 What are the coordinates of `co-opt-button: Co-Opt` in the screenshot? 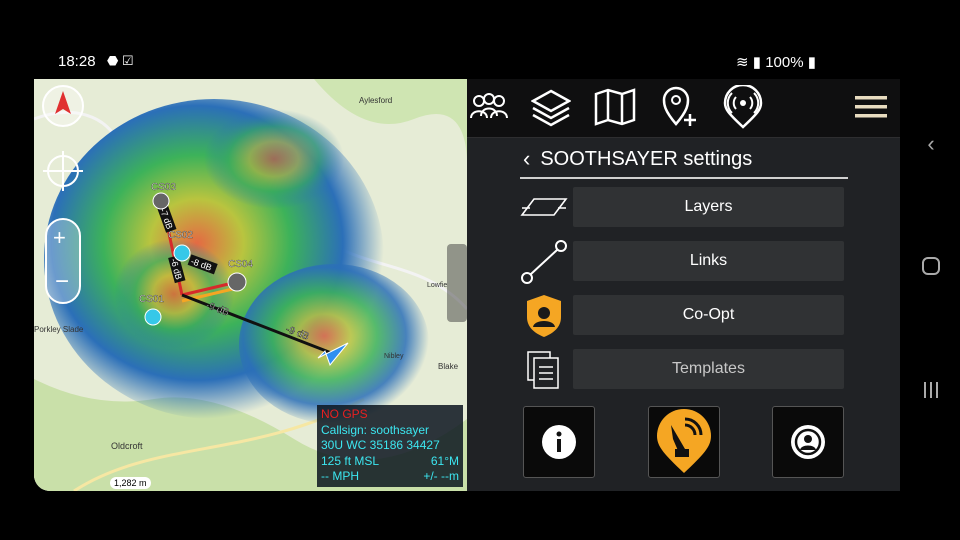 It's located at (708, 315).